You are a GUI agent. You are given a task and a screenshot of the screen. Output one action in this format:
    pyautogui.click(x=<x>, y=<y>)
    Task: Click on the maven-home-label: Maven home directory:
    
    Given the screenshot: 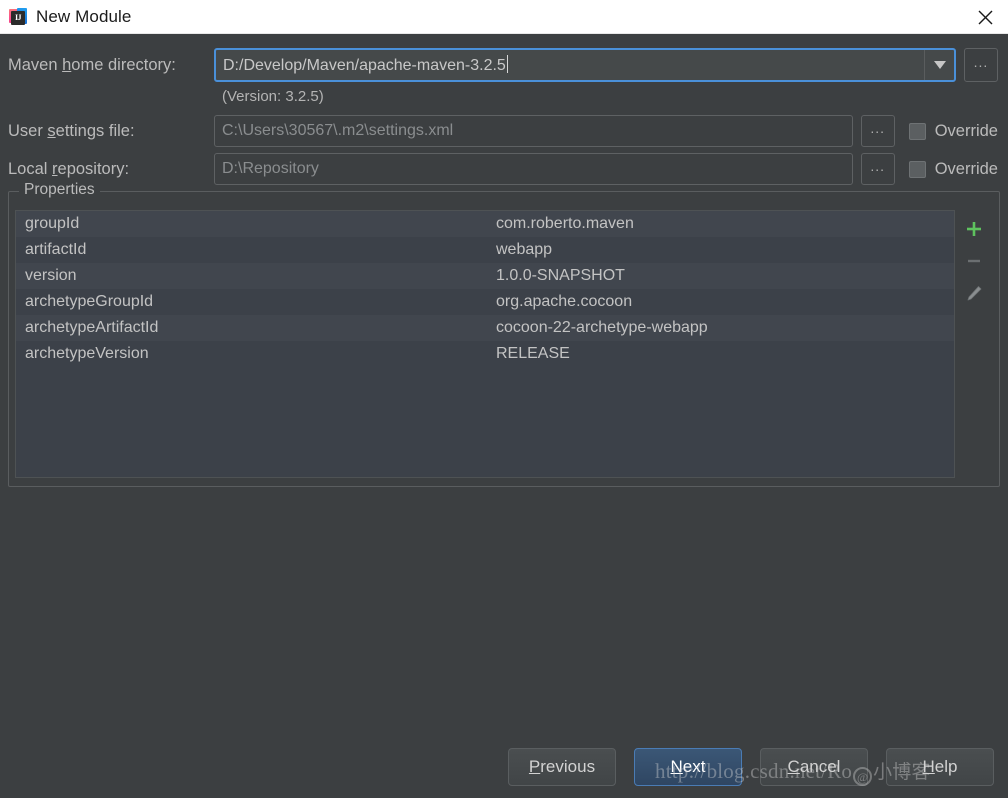 What is the action you would take?
    pyautogui.click(x=92, y=64)
    